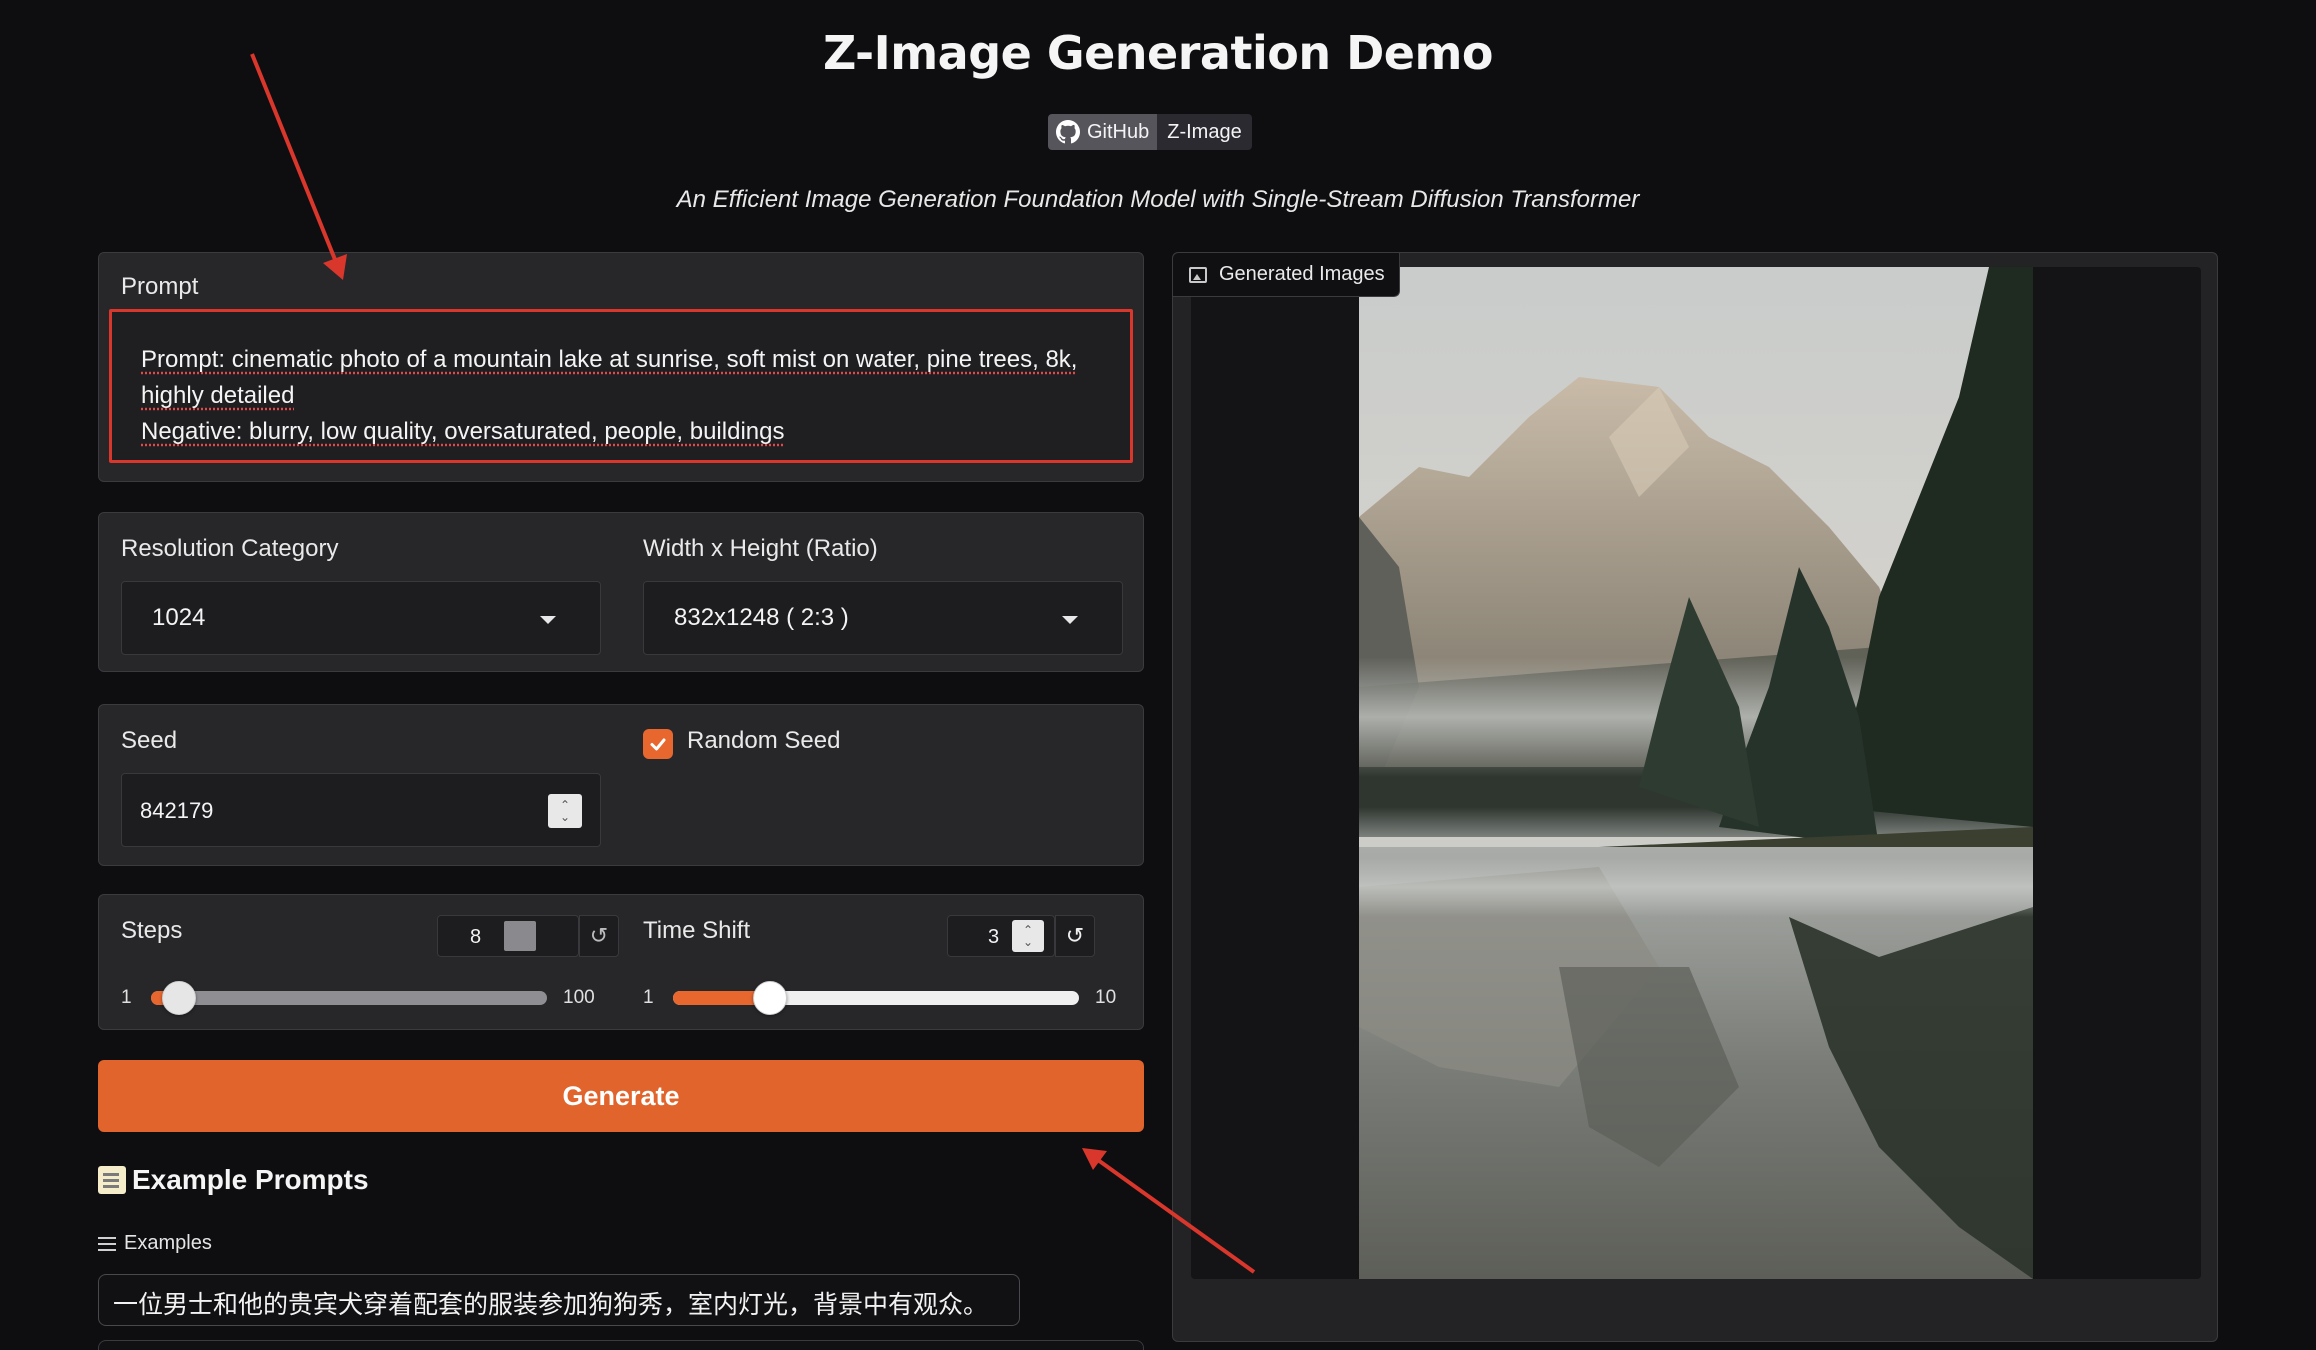 The height and width of the screenshot is (1350, 2316). I want to click on time-shift-min: 1, so click(648, 997).